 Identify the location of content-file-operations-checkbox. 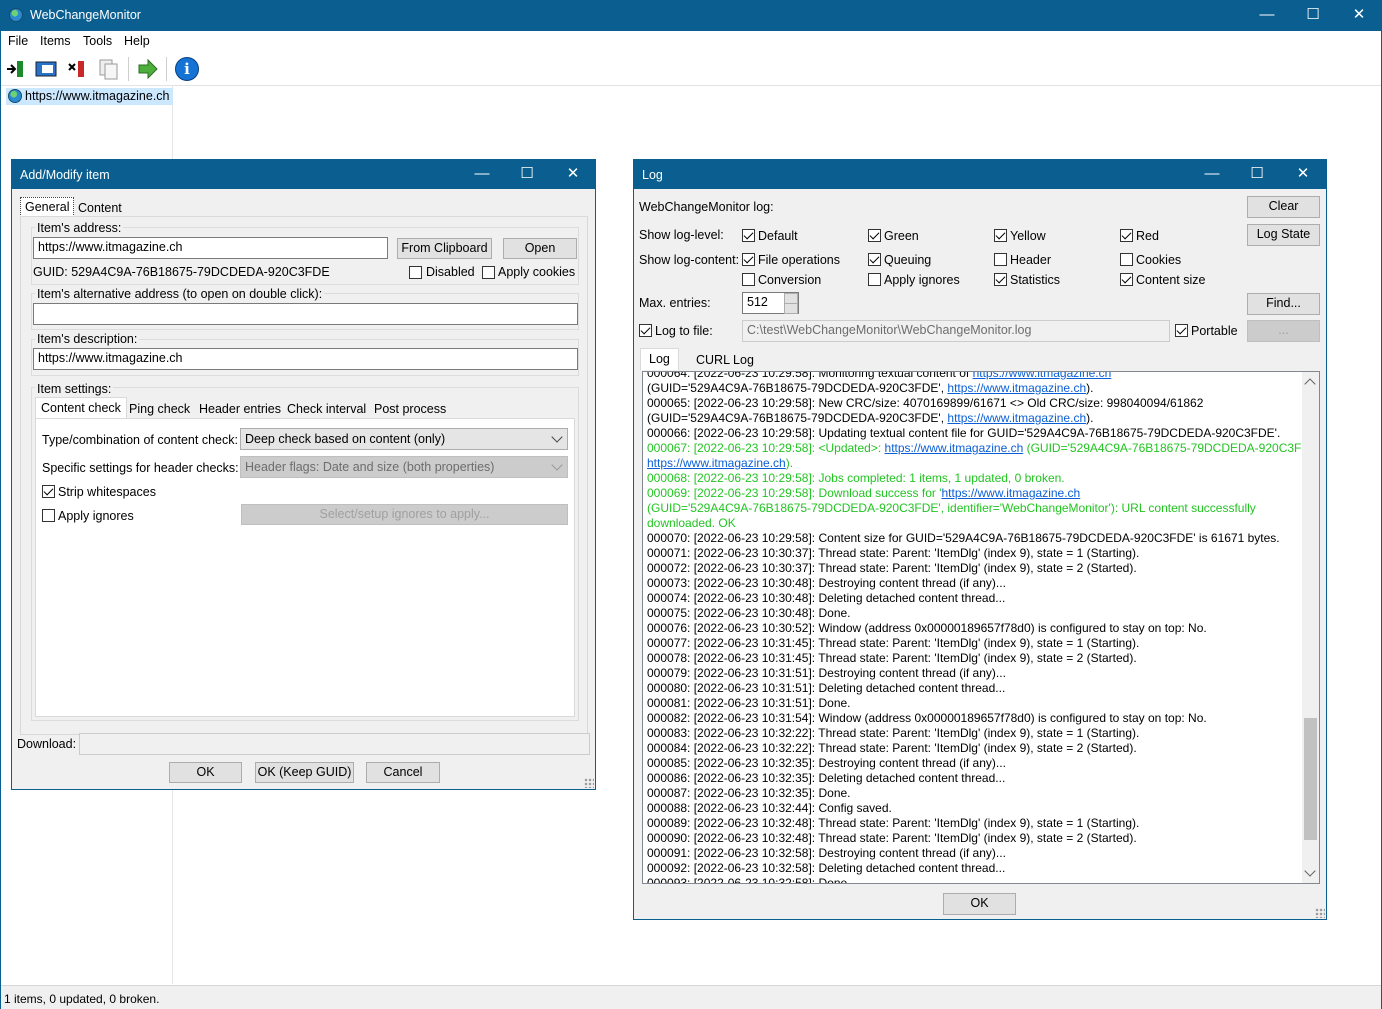
(748, 259).